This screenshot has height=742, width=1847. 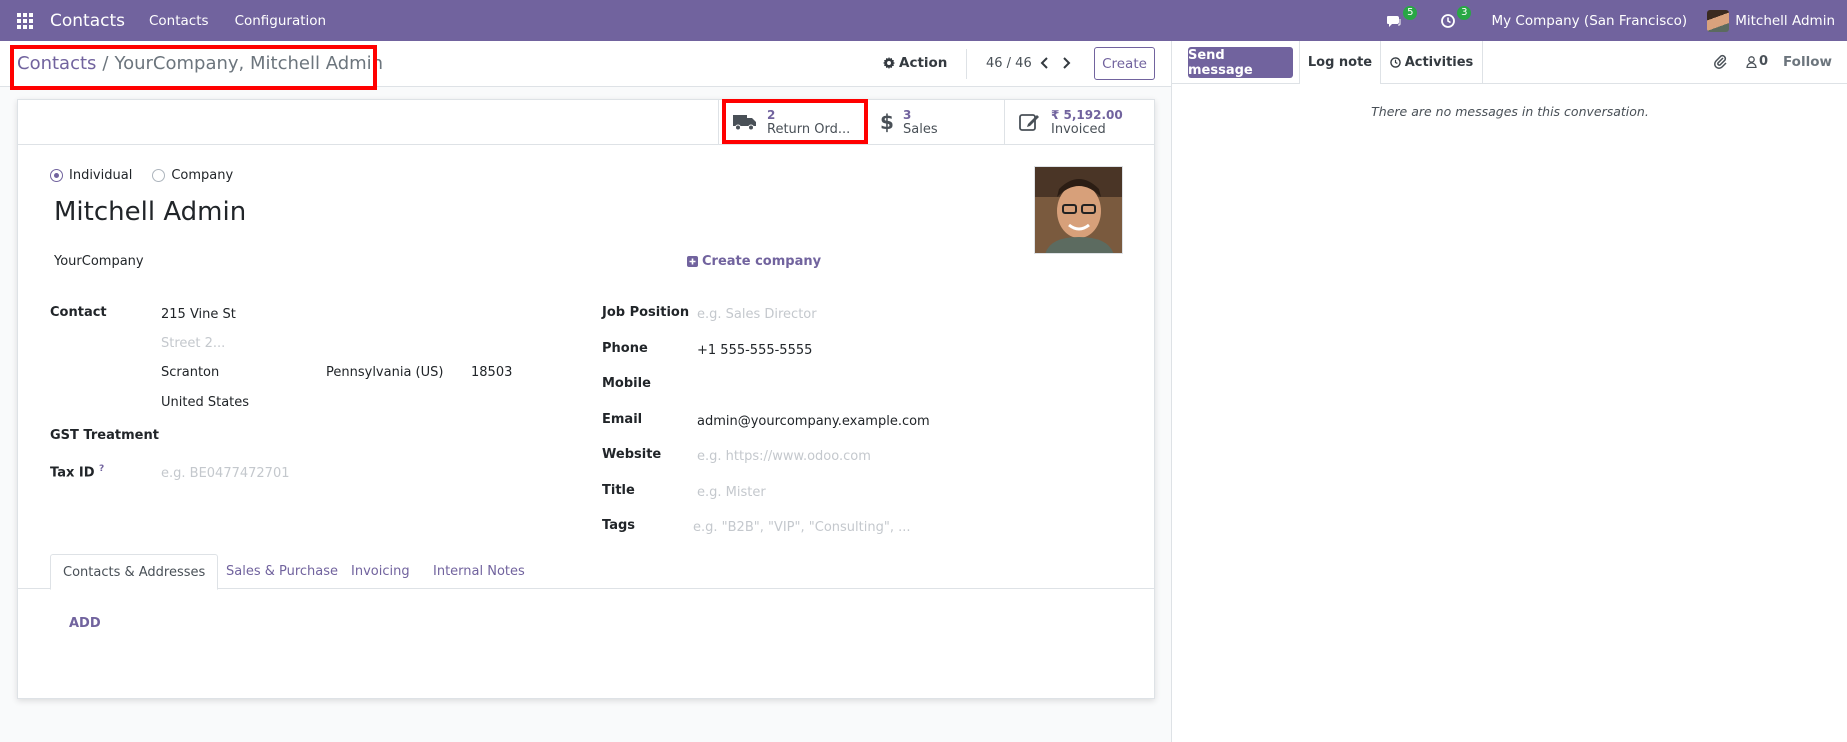 What do you see at coordinates (625, 348) in the screenshot?
I see `phone-label: Phone` at bounding box center [625, 348].